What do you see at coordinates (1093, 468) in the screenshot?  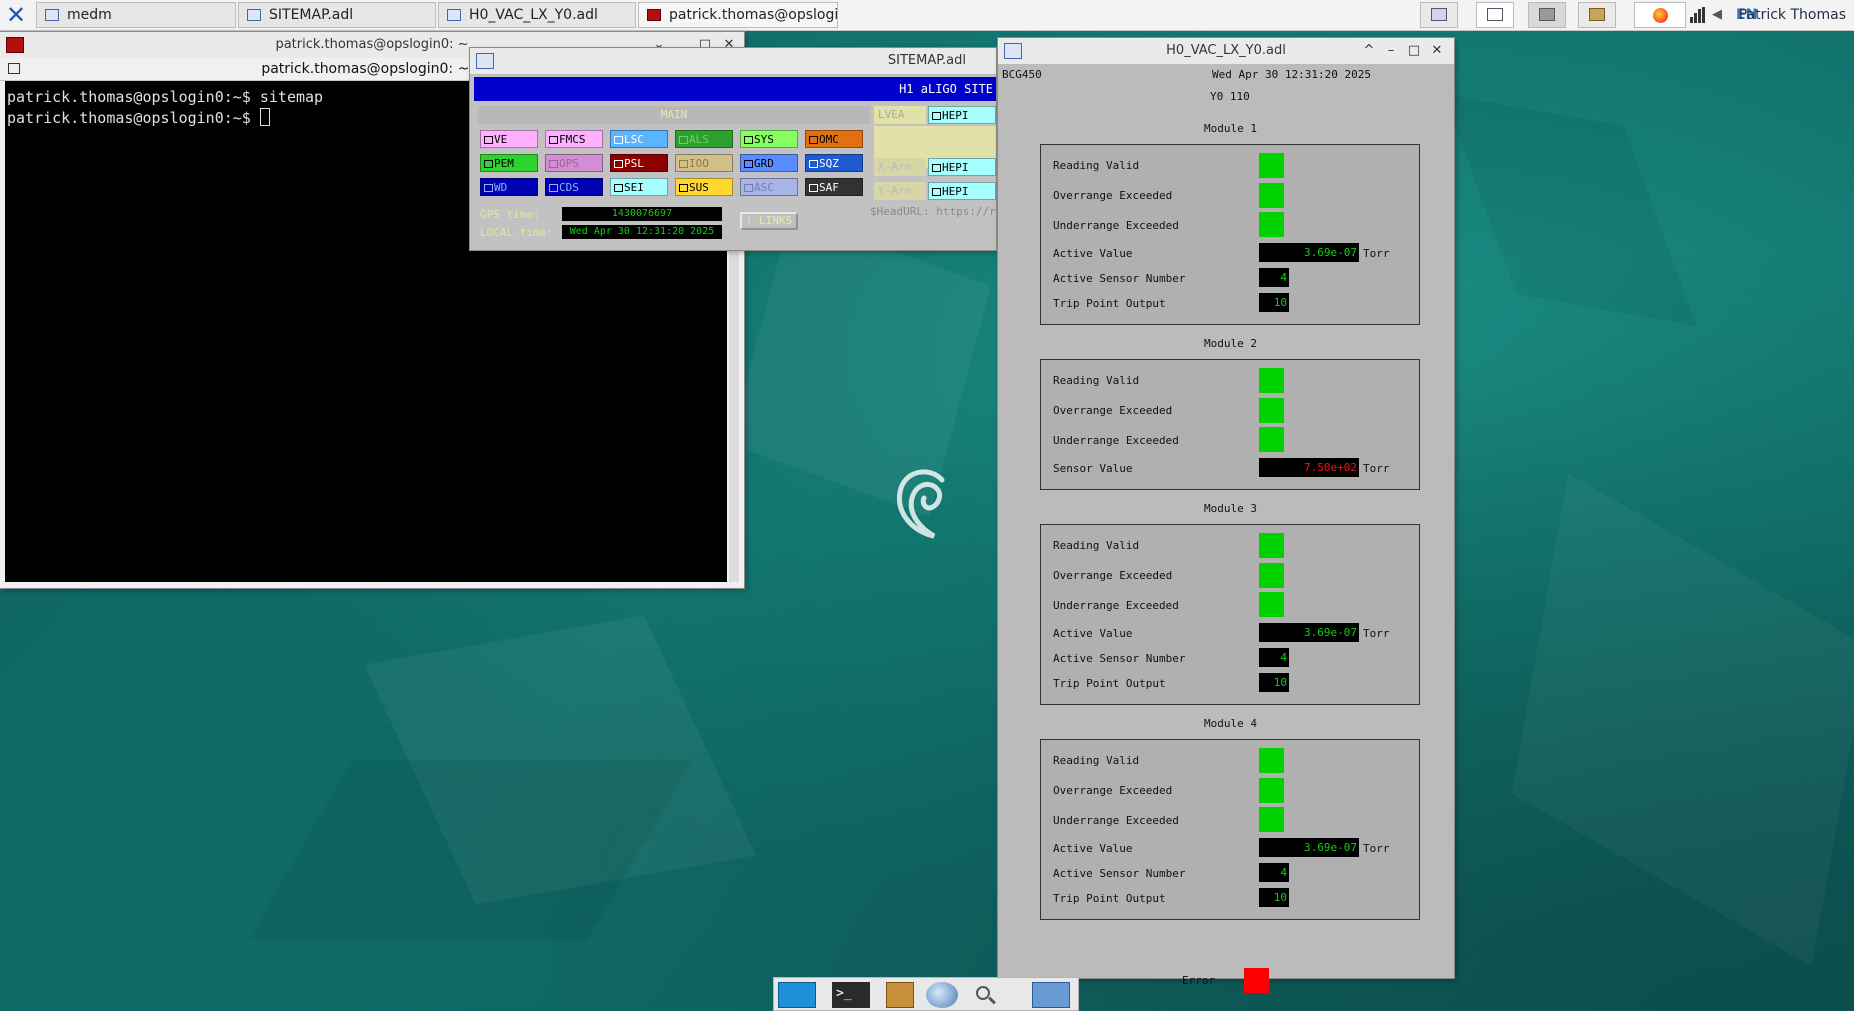 I see `row-label: Sensor Value` at bounding box center [1093, 468].